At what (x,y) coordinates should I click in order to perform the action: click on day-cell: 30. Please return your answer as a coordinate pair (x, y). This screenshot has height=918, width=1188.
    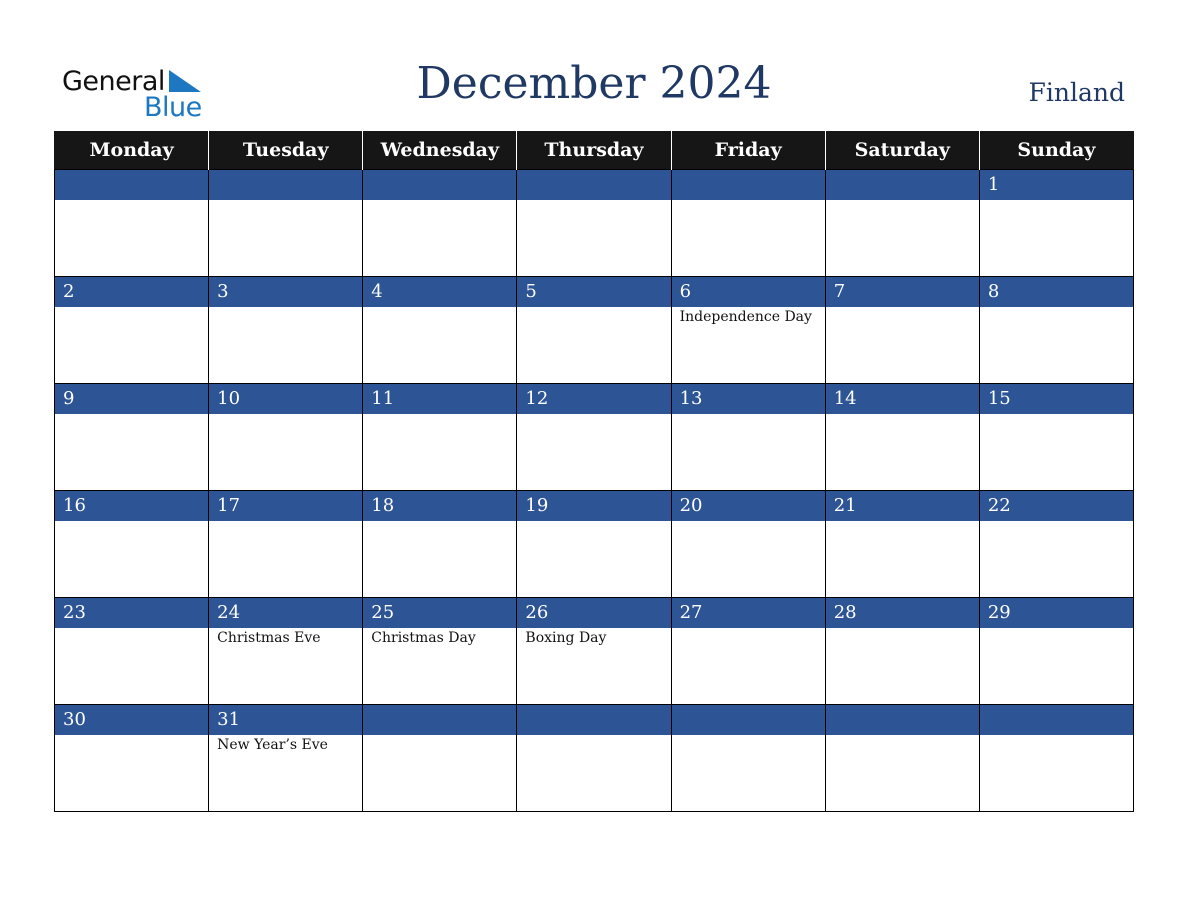
    Looking at the image, I should click on (131, 758).